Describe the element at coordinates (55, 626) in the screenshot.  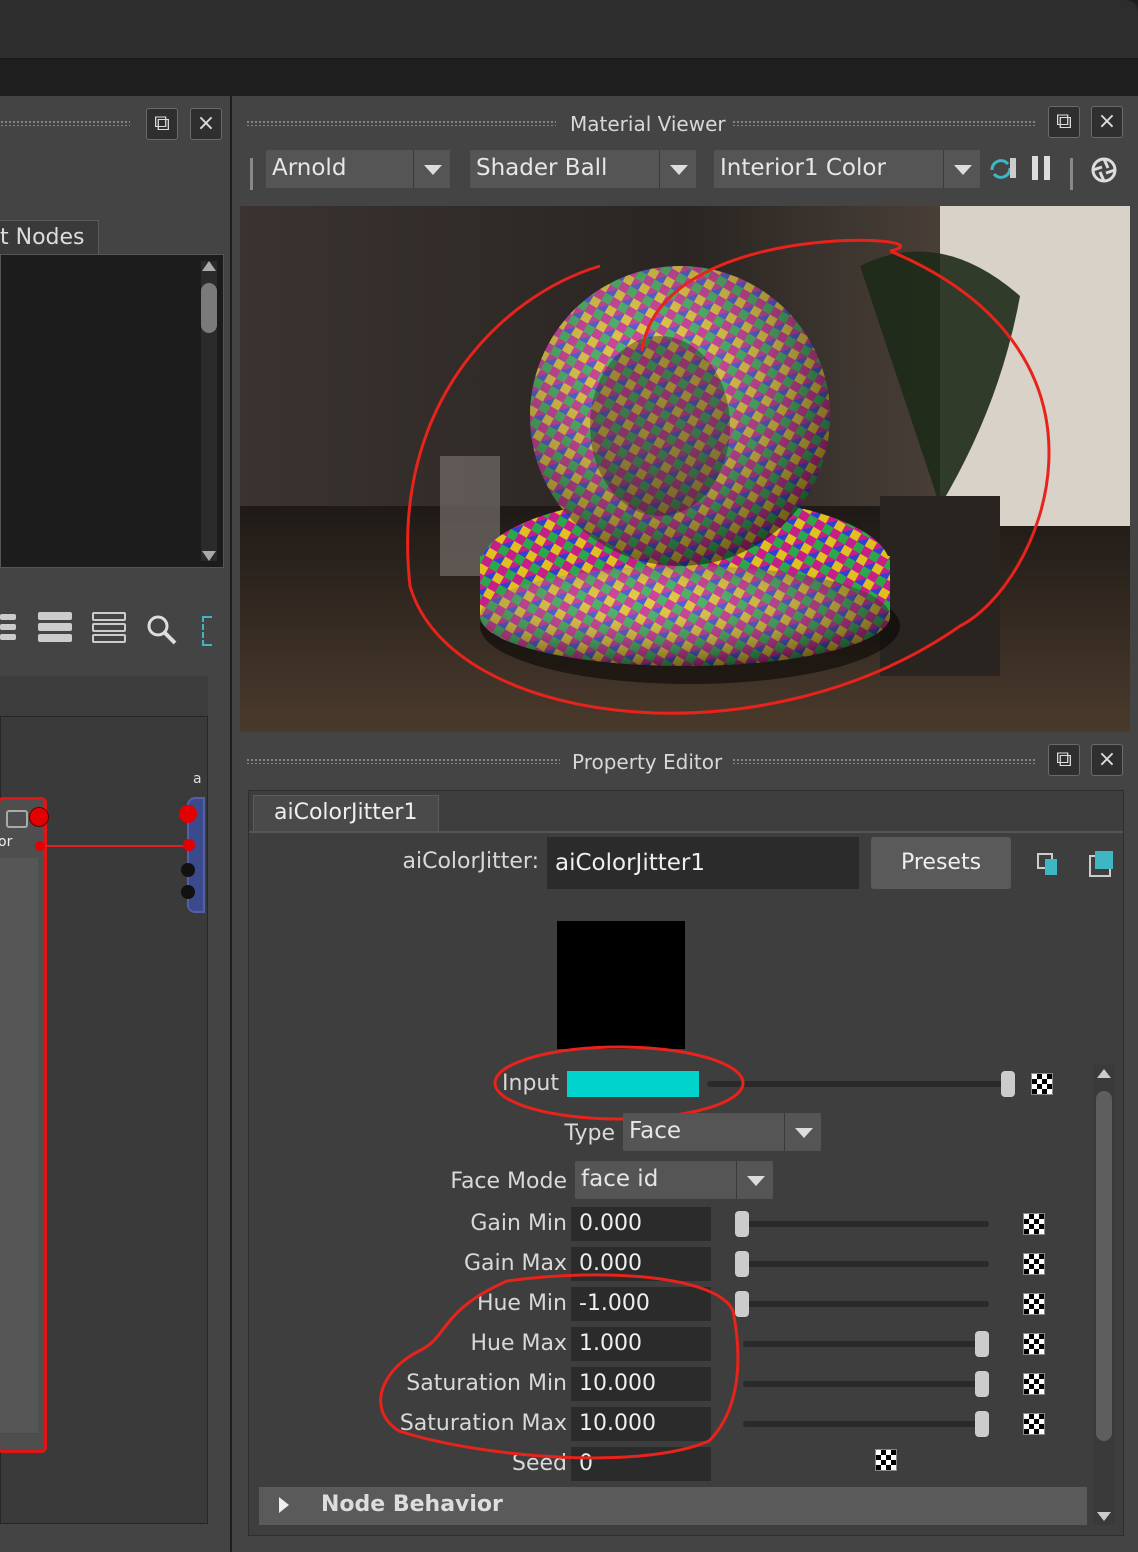
I see `expanded-view-icon` at that location.